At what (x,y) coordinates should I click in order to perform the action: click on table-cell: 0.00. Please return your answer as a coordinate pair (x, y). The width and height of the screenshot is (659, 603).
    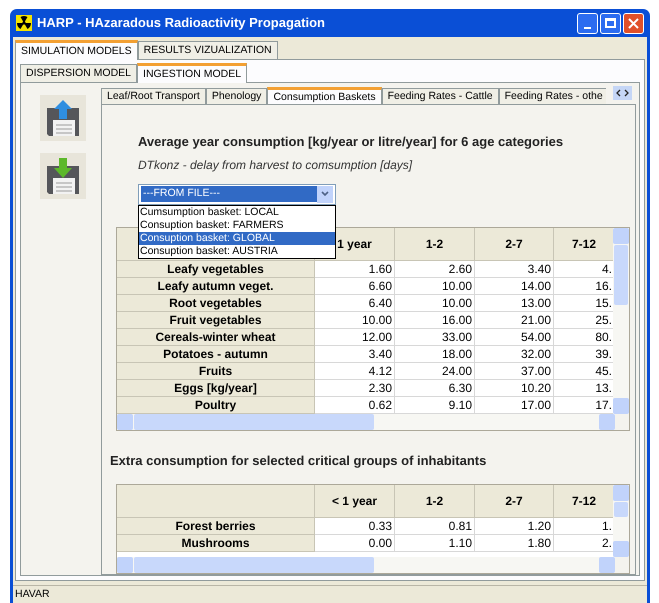
    Looking at the image, I should click on (355, 543).